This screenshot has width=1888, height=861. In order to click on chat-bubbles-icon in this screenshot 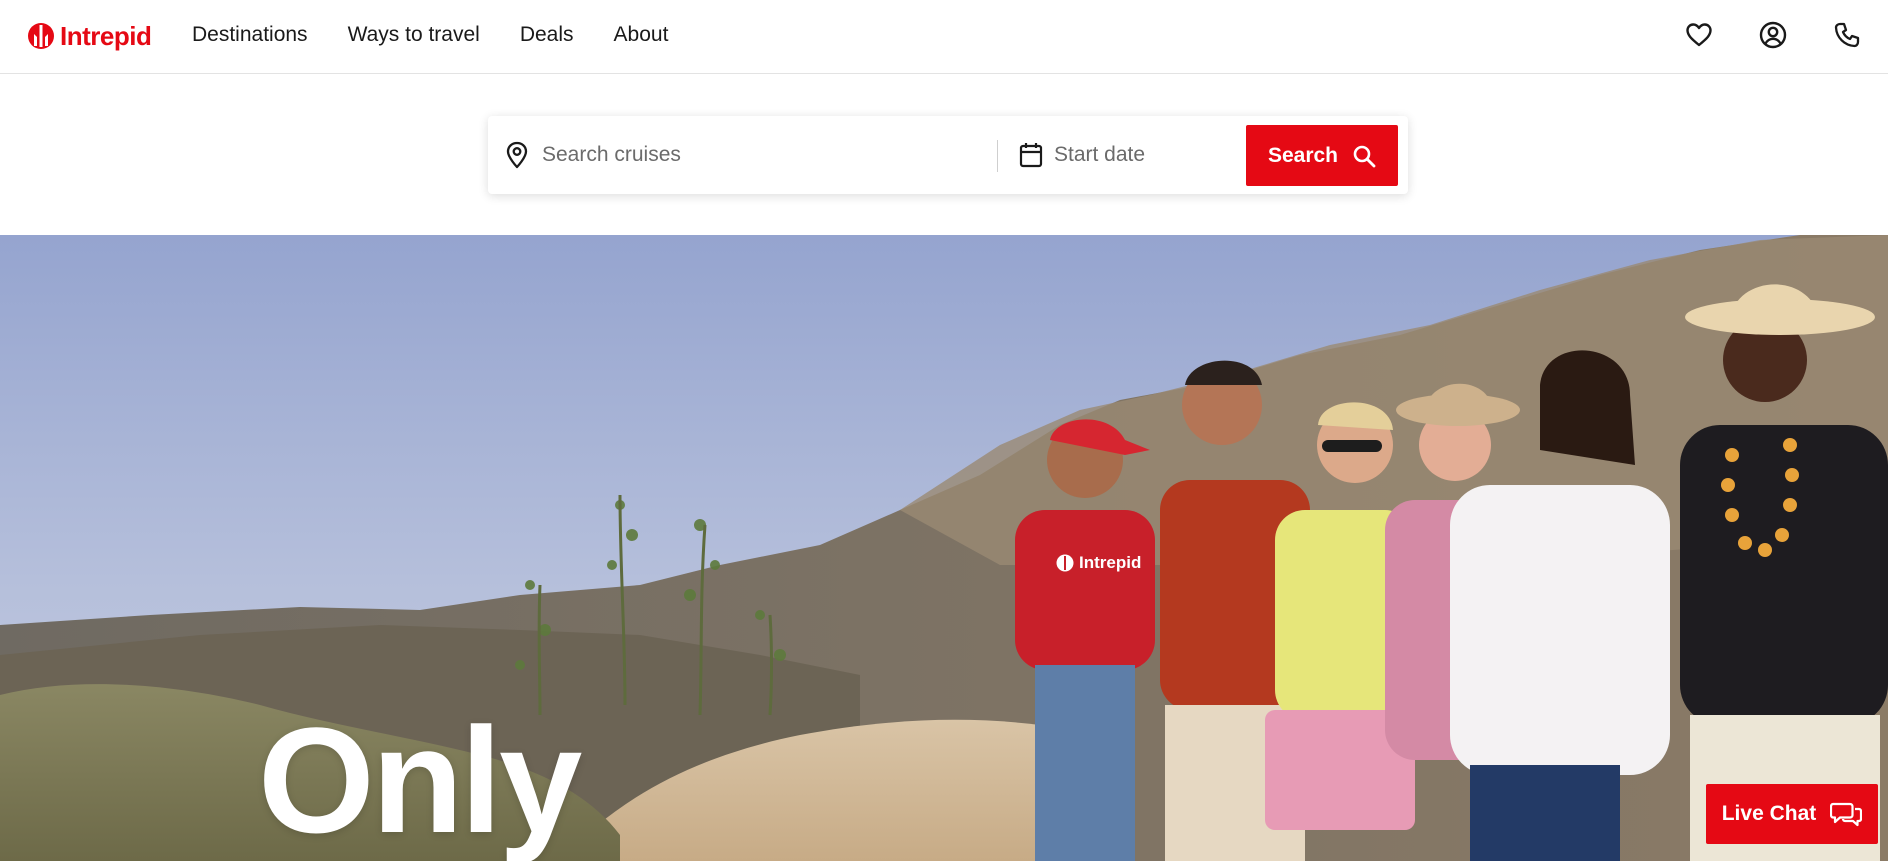, I will do `click(1846, 814)`.